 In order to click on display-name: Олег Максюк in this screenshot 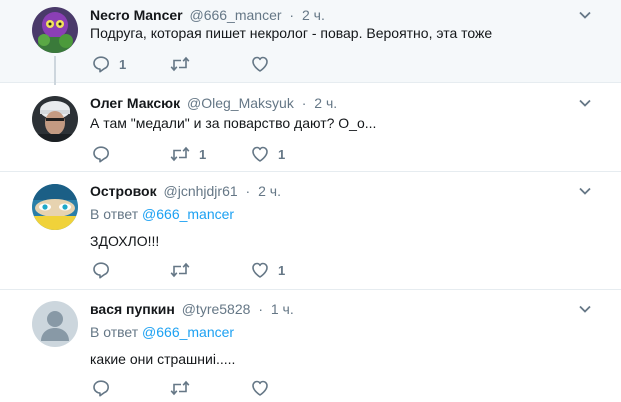, I will do `click(135, 103)`.